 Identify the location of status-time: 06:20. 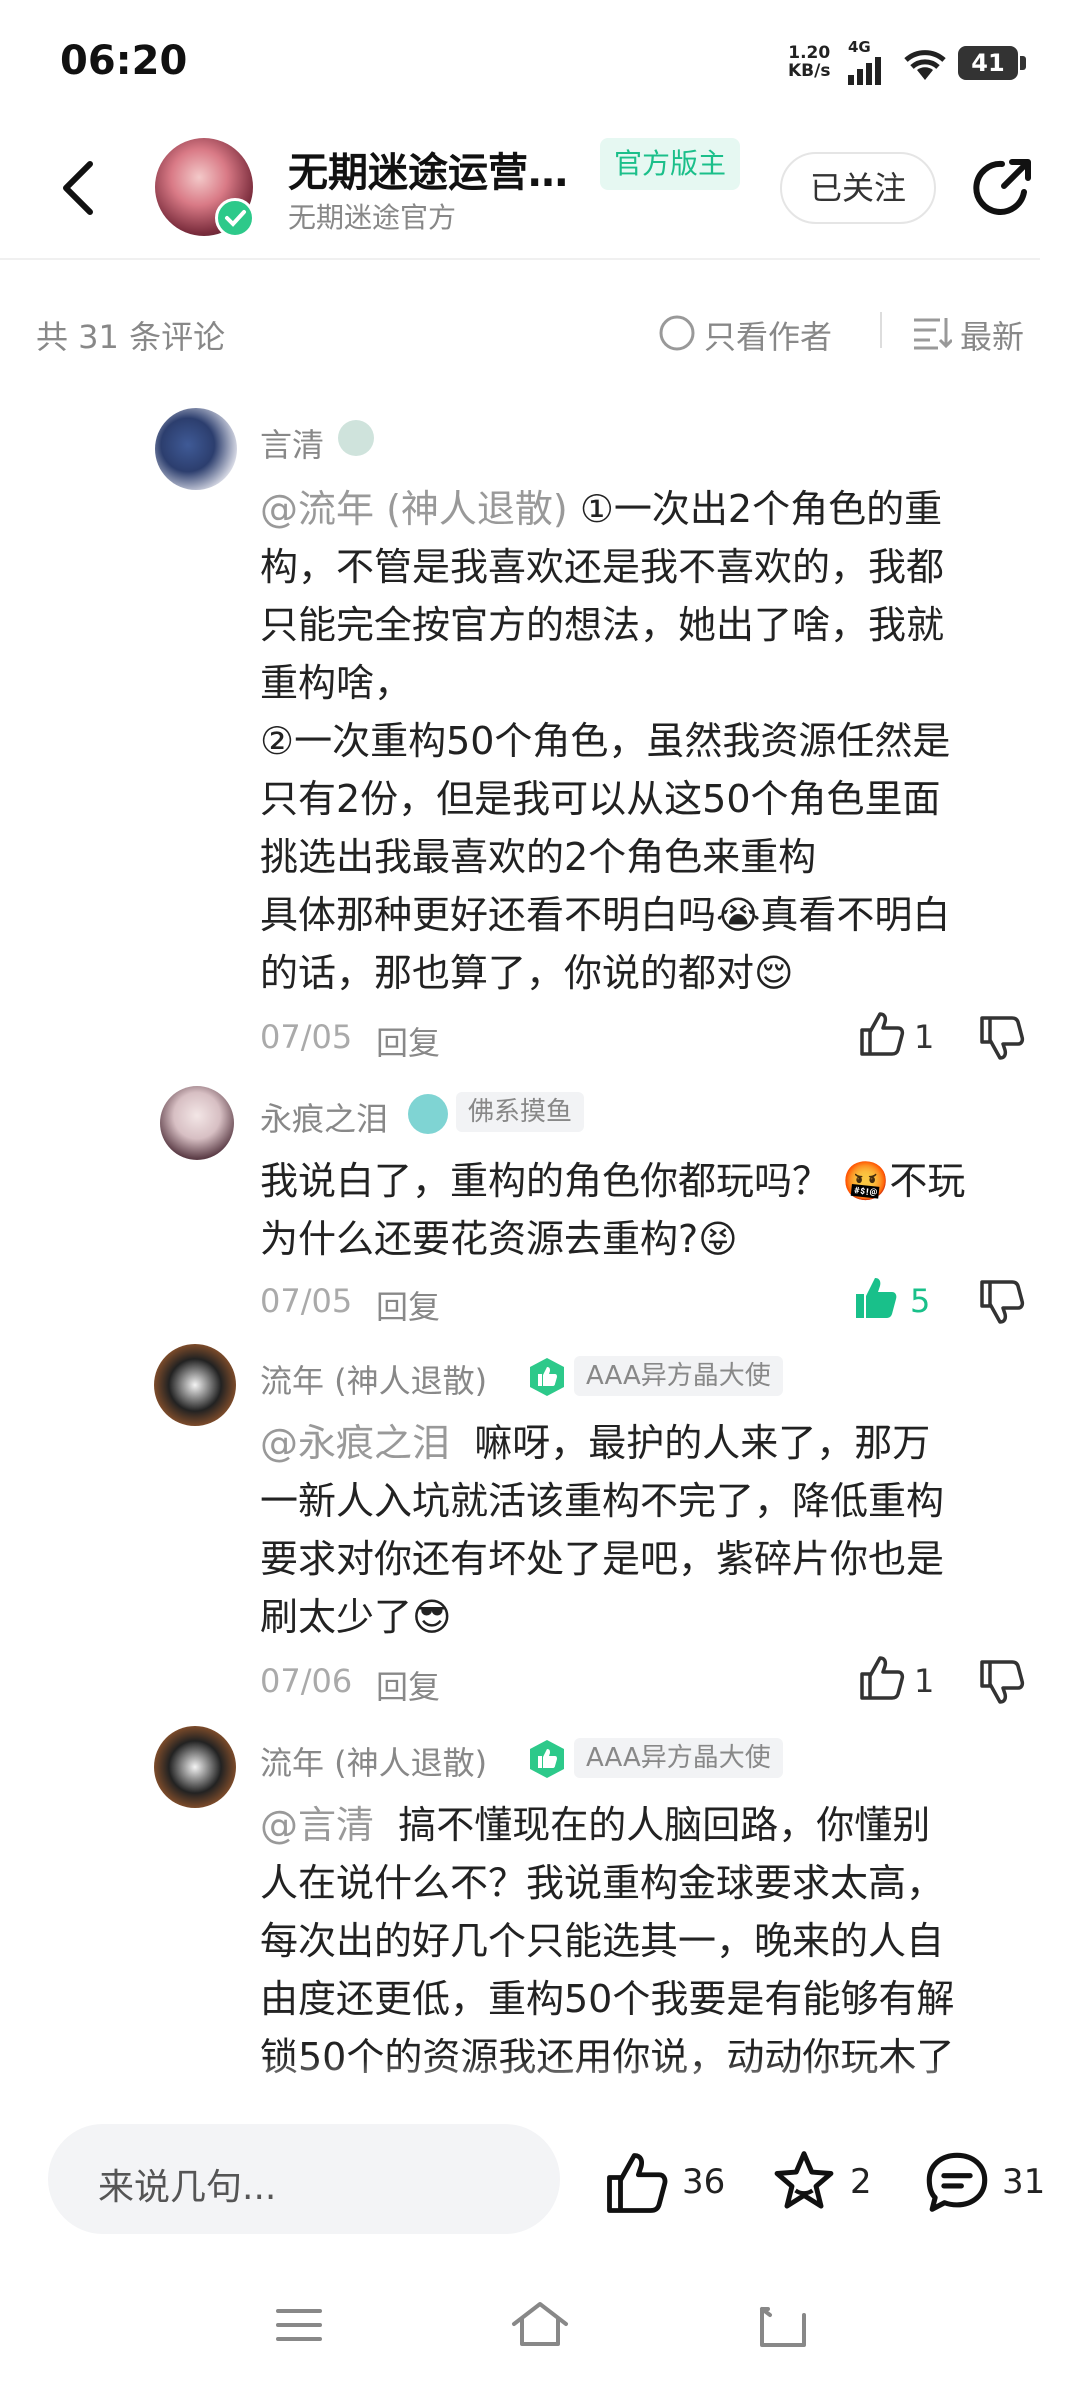
(124, 61).